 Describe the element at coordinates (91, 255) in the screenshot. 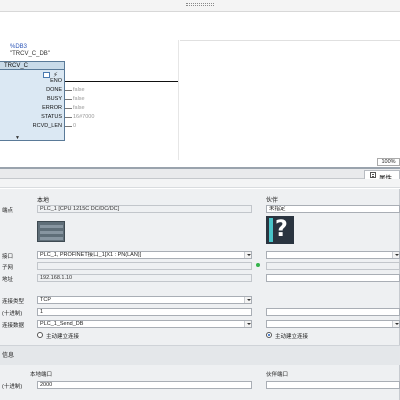

I see `local-interface-value: PLC_1, PROFINET接口_1[X1 : PN(LAN)]` at that location.